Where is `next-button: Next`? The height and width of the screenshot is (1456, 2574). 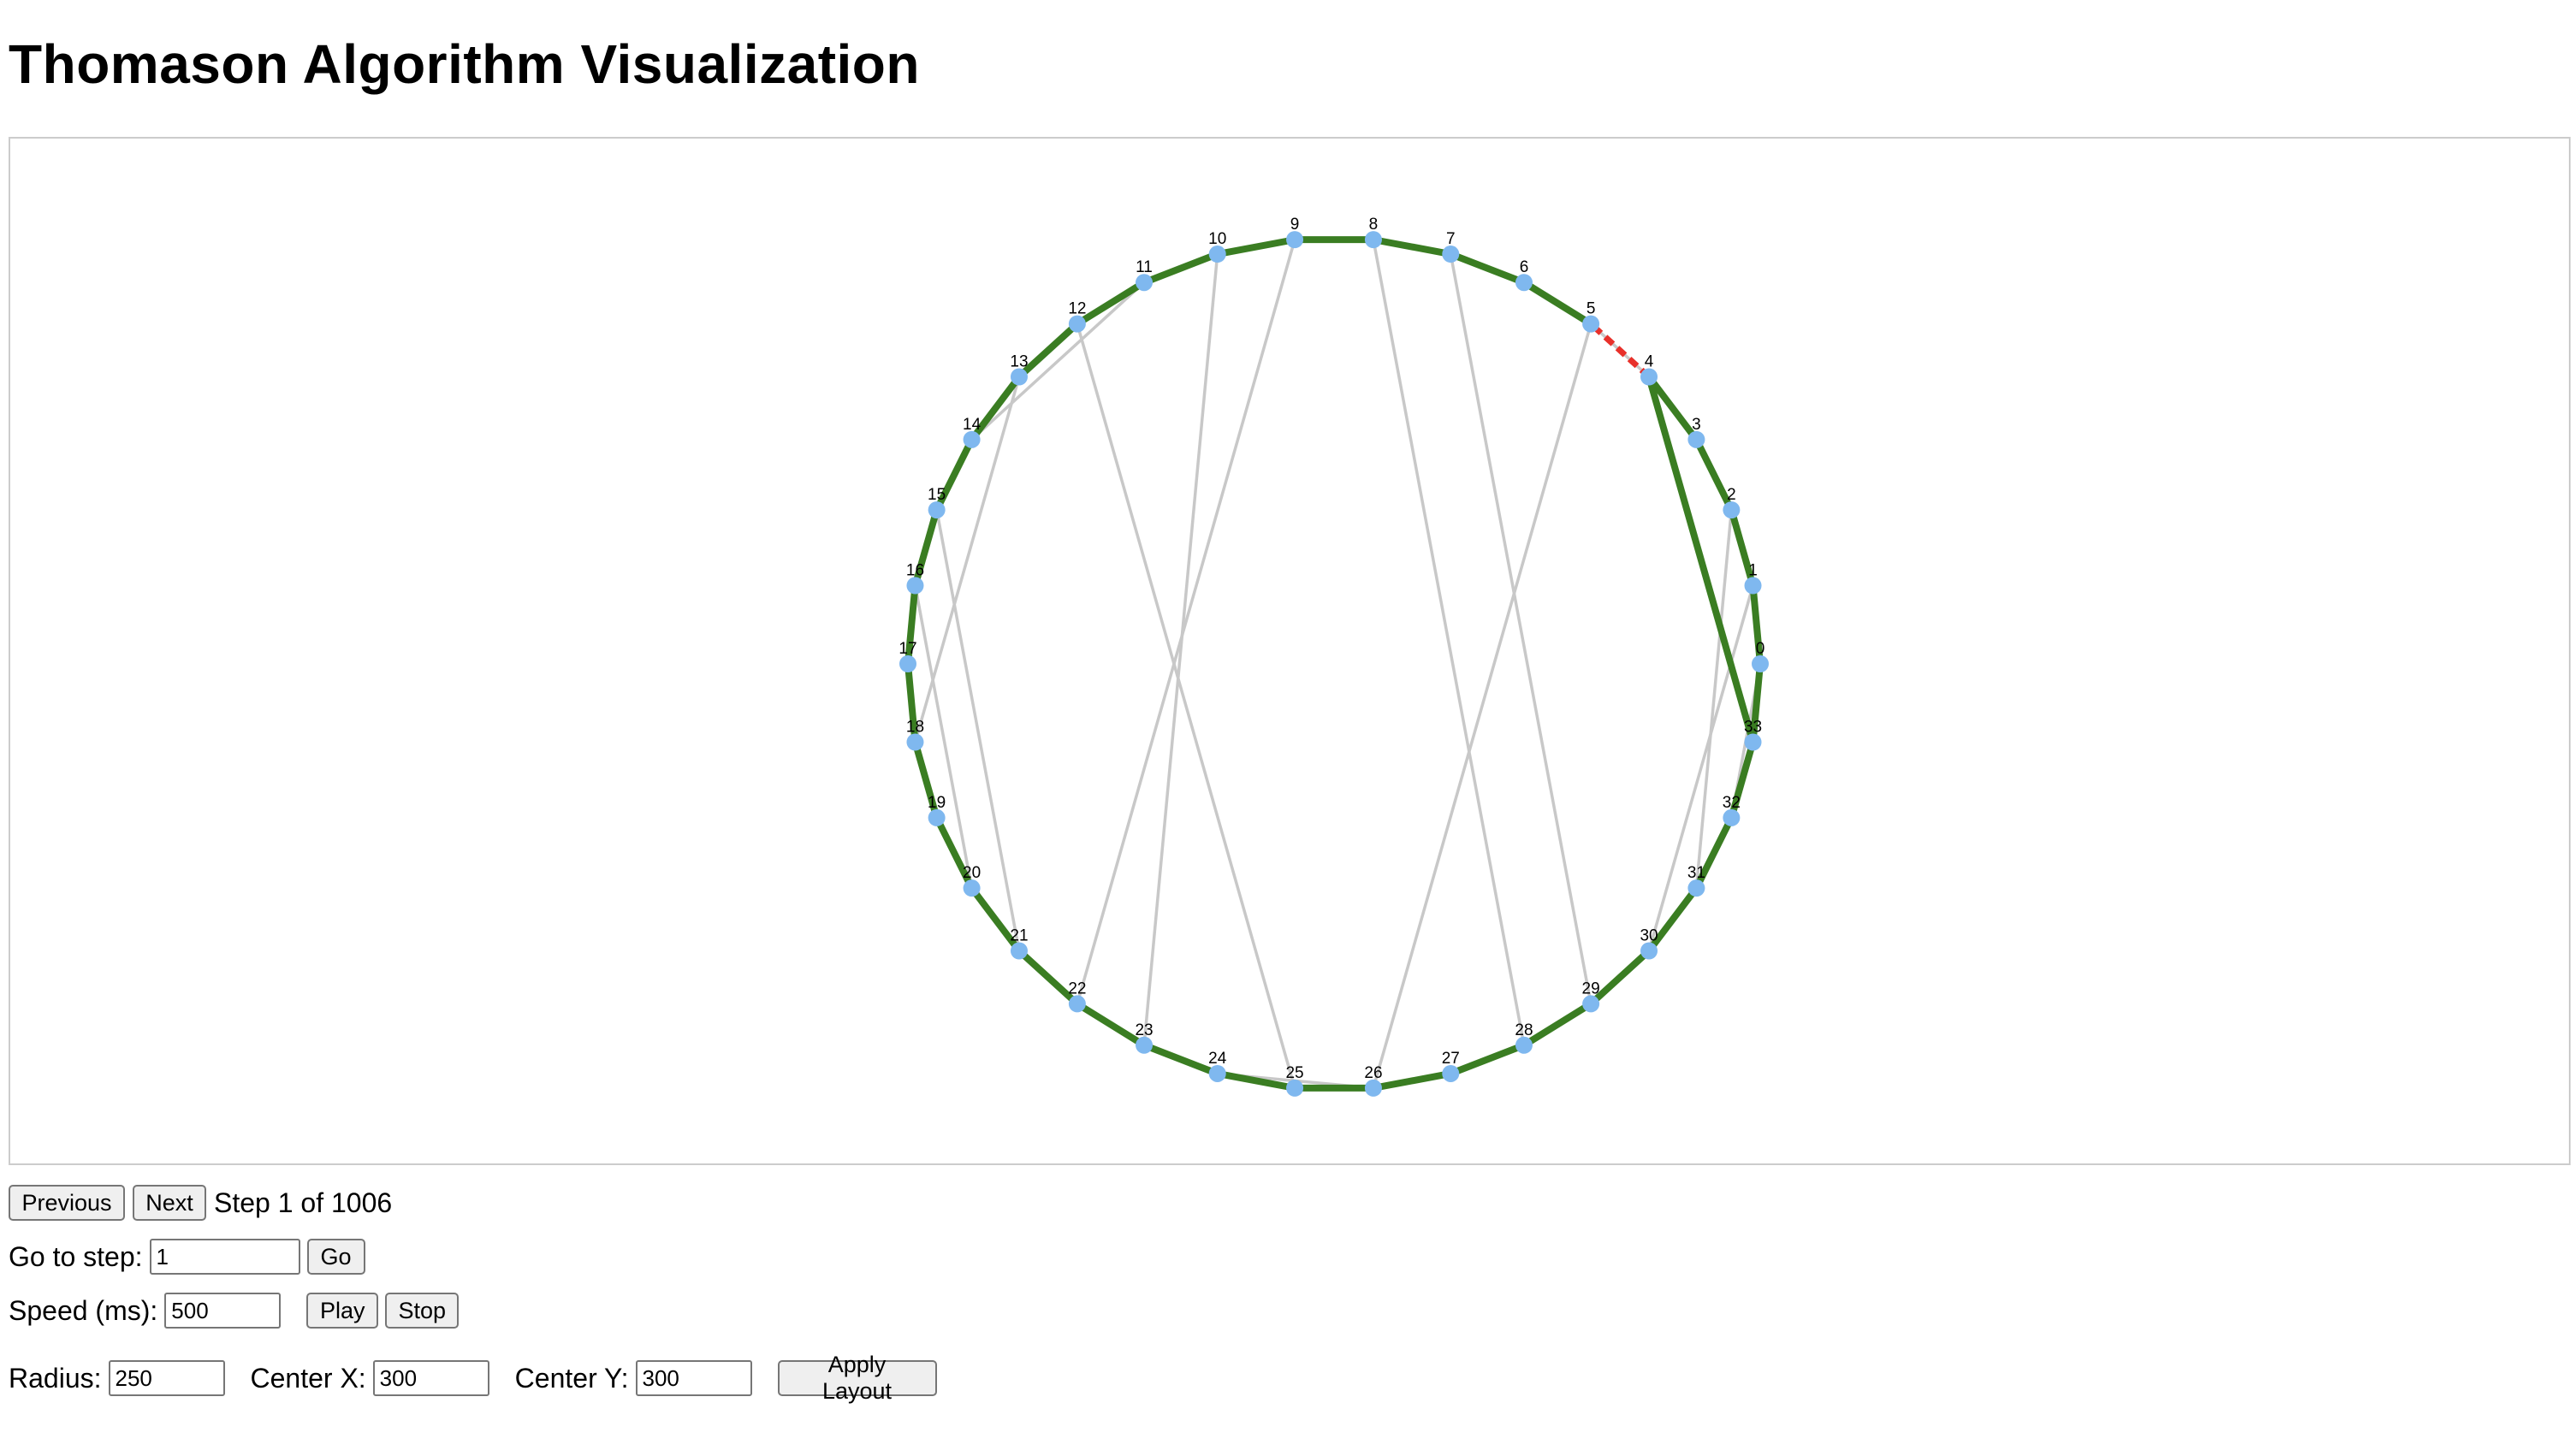
next-button: Next is located at coordinates (169, 1203).